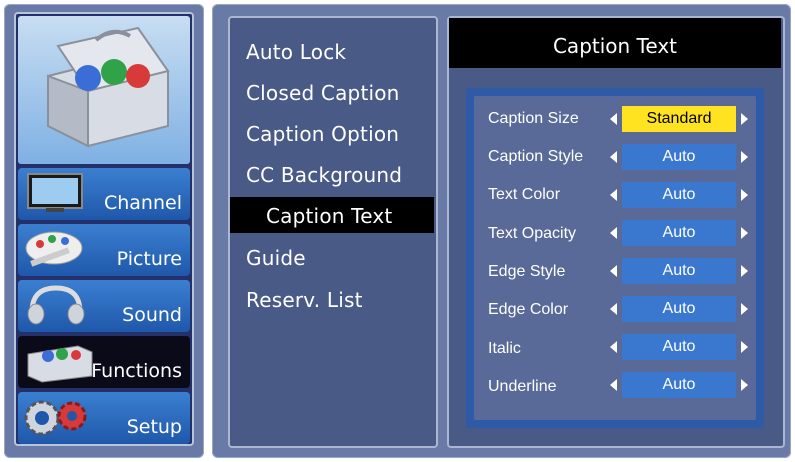 The image size is (795, 462). I want to click on nav-item-functions: Functions, so click(104, 362).